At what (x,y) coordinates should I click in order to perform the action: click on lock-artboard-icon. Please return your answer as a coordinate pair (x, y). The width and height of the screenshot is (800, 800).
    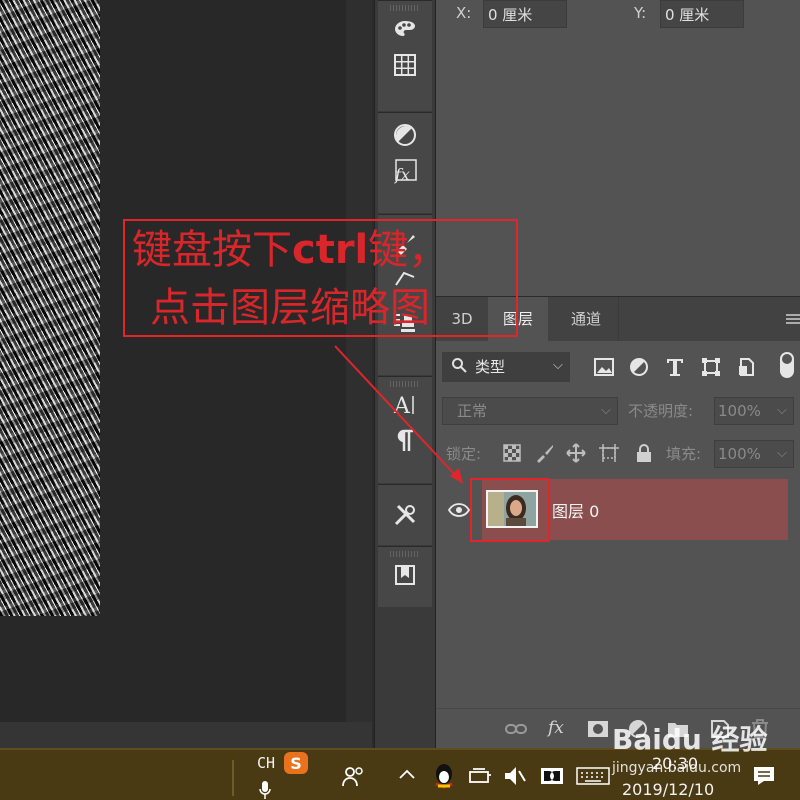
    Looking at the image, I should click on (609, 453).